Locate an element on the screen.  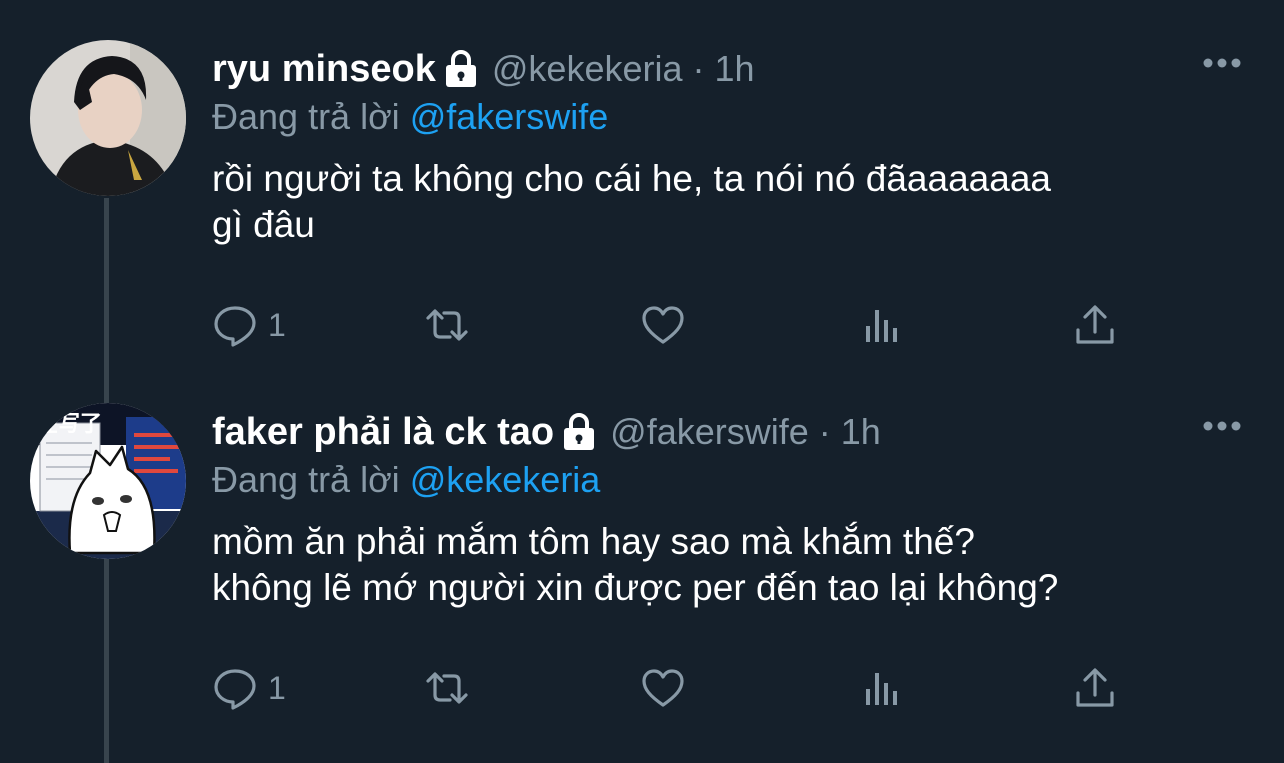
tweet-header: ryu minseok @kekekeria · 1h is located at coordinates (728, 69).